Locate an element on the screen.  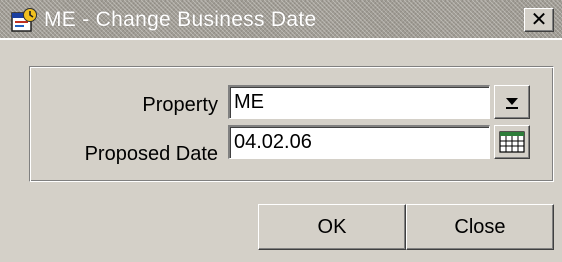
proposed-date-field: 04.02.06 is located at coordinates (359, 142).